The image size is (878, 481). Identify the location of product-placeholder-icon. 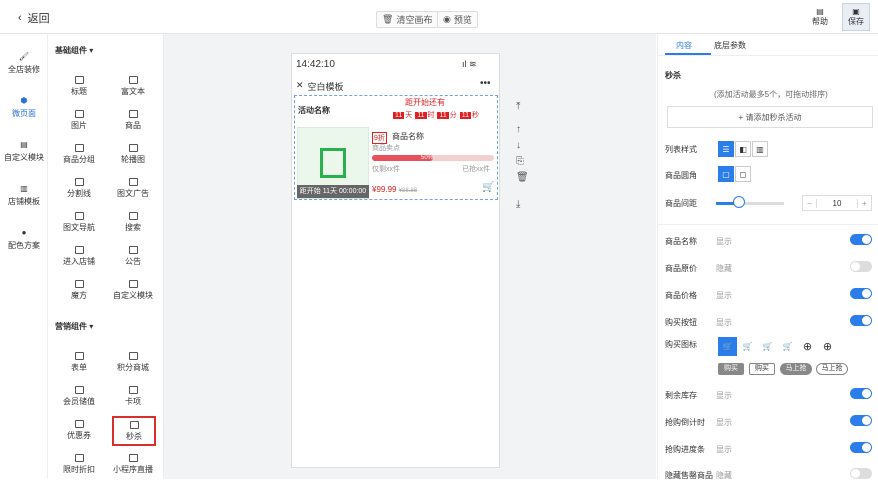
(333, 163).